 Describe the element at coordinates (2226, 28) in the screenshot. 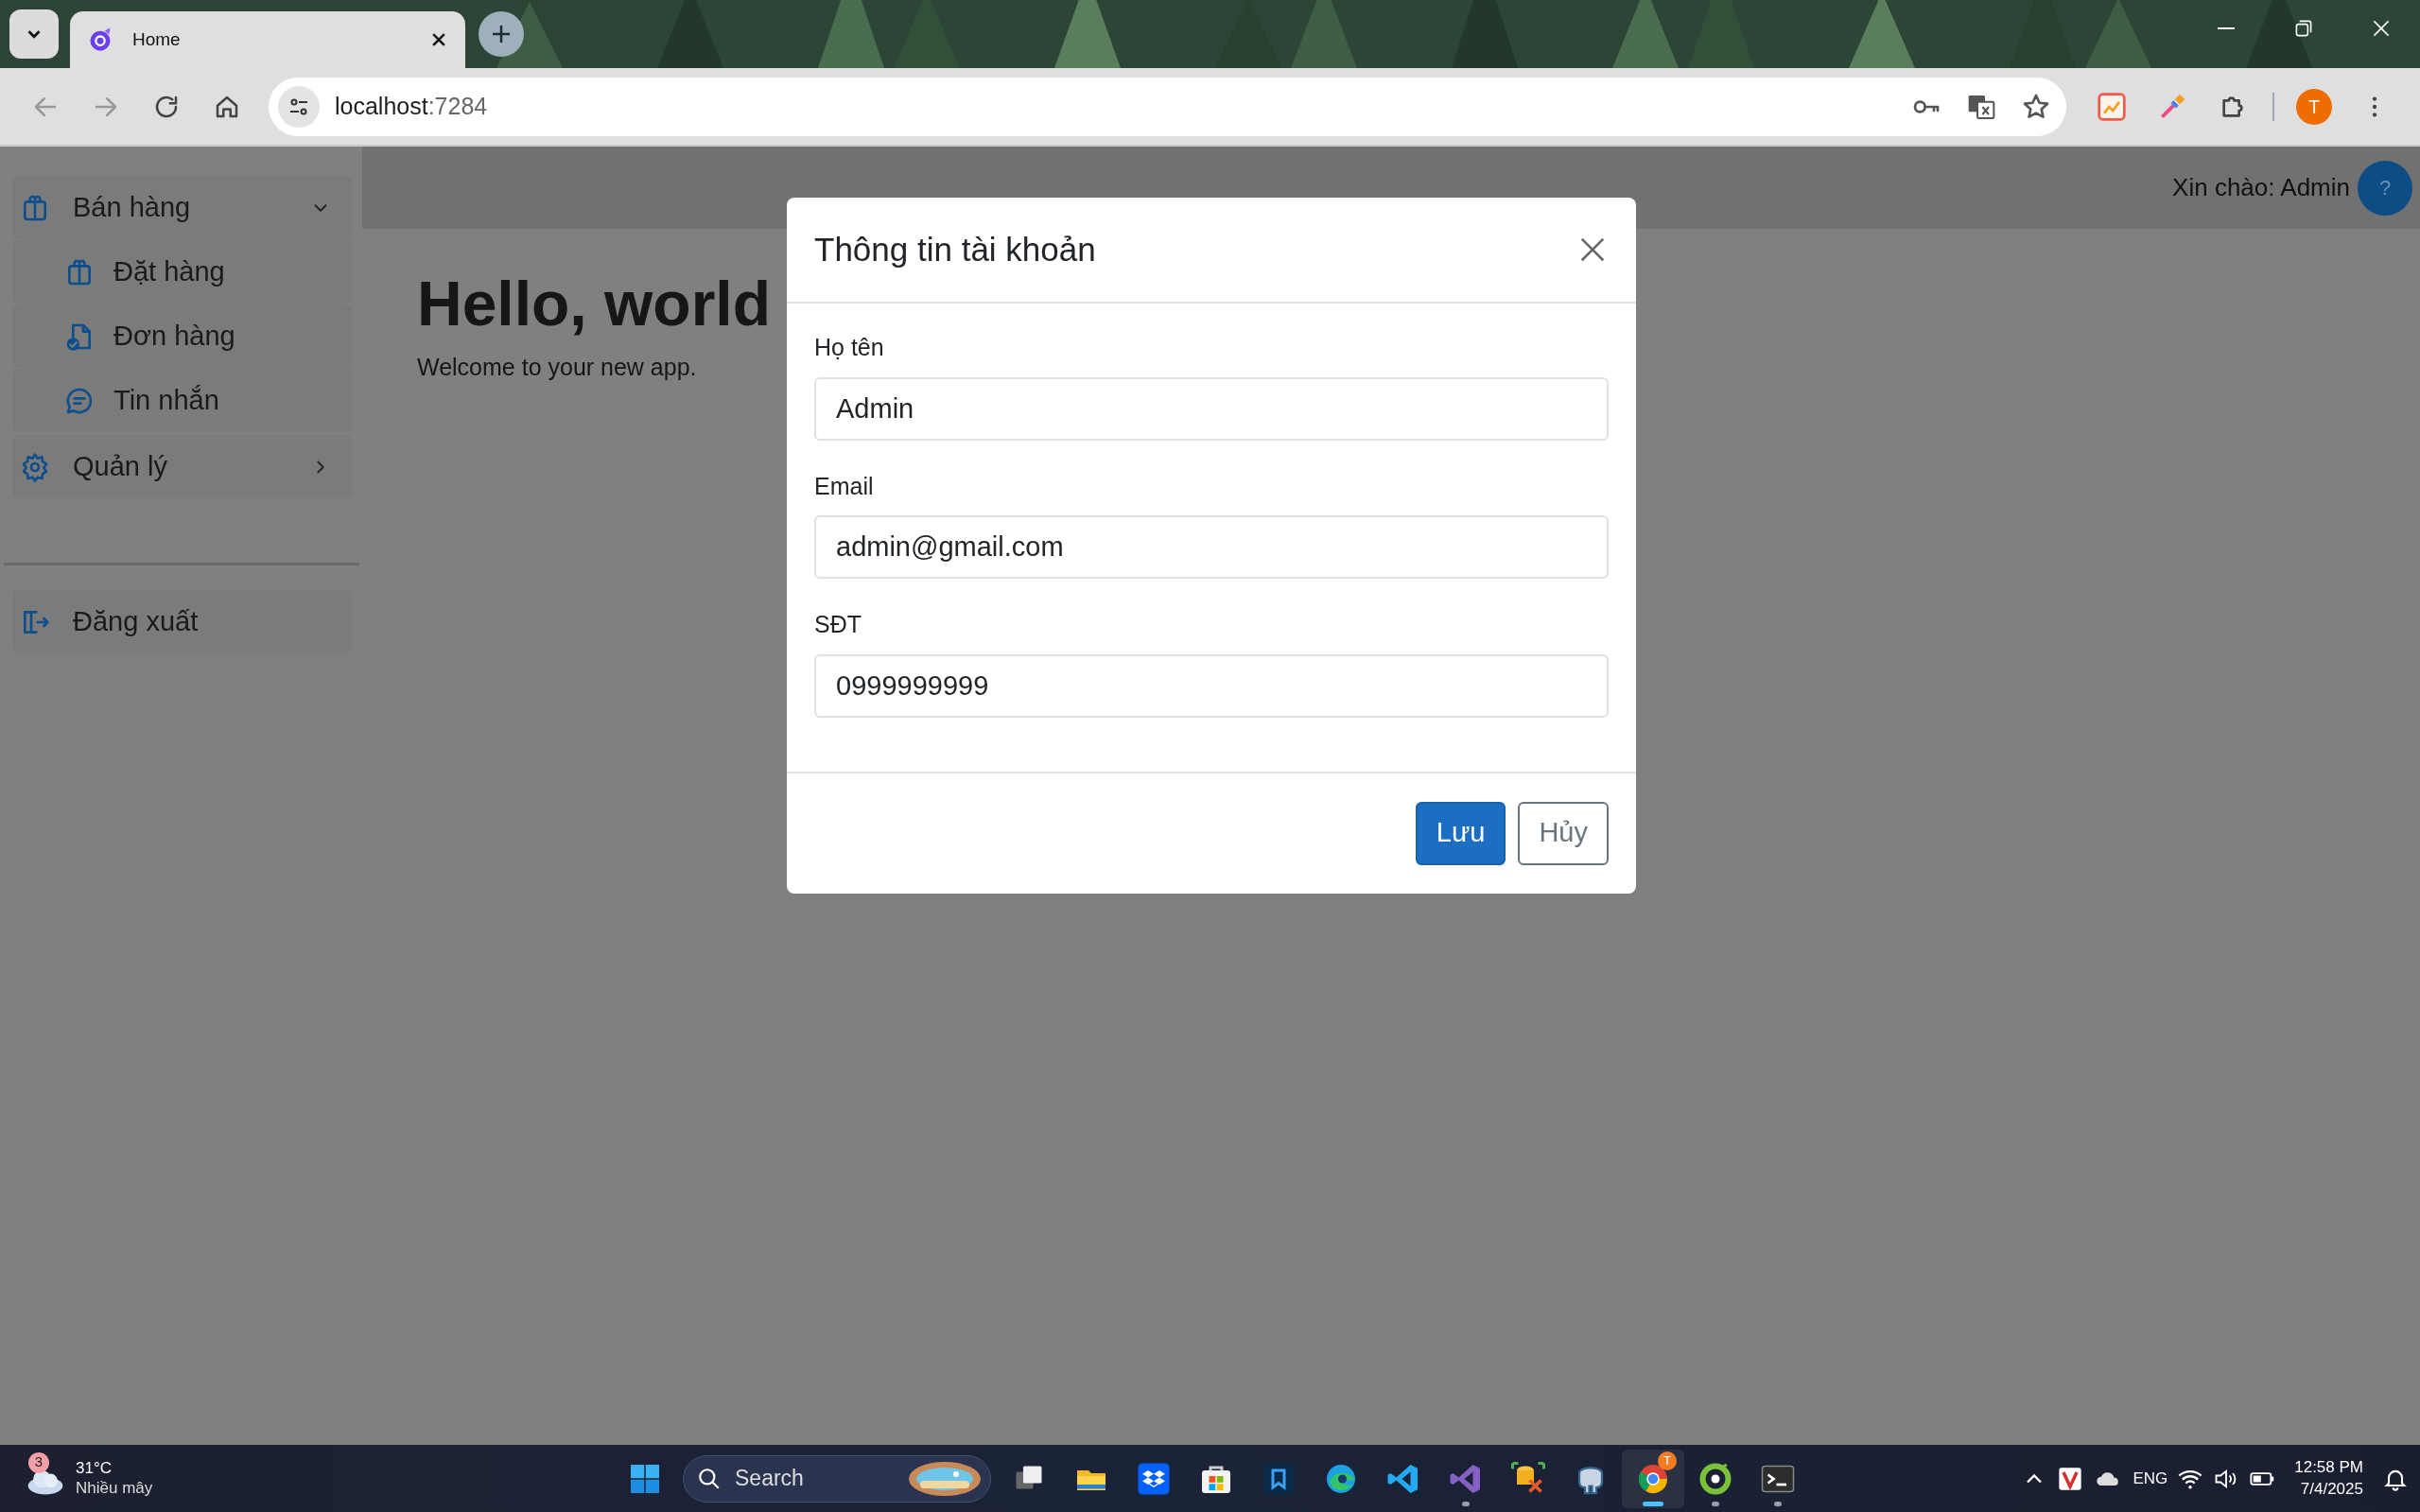

I see `minimize-icon` at that location.